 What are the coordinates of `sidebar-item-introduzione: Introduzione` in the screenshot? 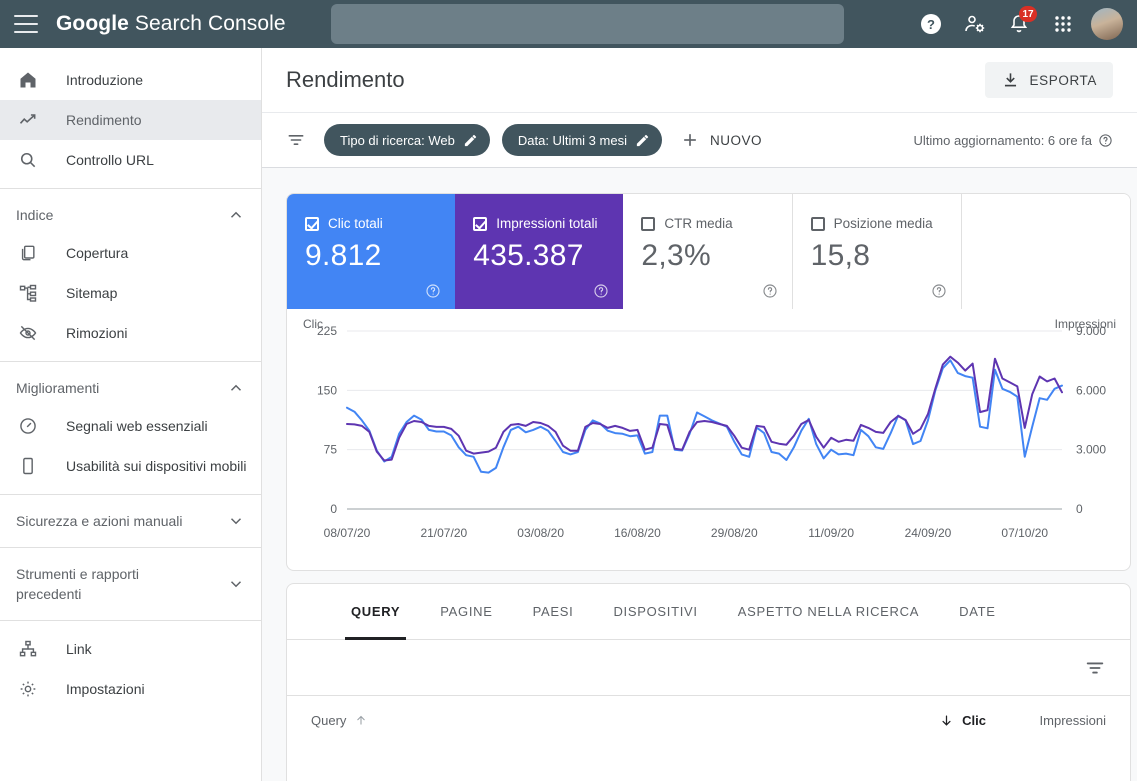 It's located at (130, 80).